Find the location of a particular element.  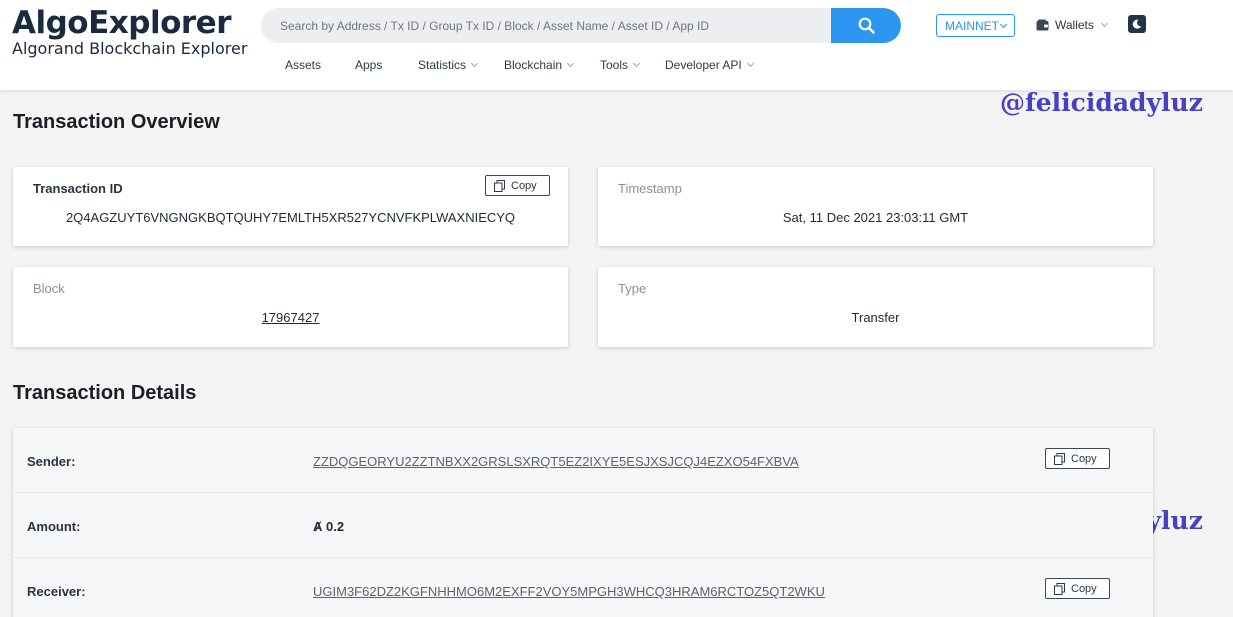

nav-item-blockchain: Blockchain is located at coordinates (539, 65).